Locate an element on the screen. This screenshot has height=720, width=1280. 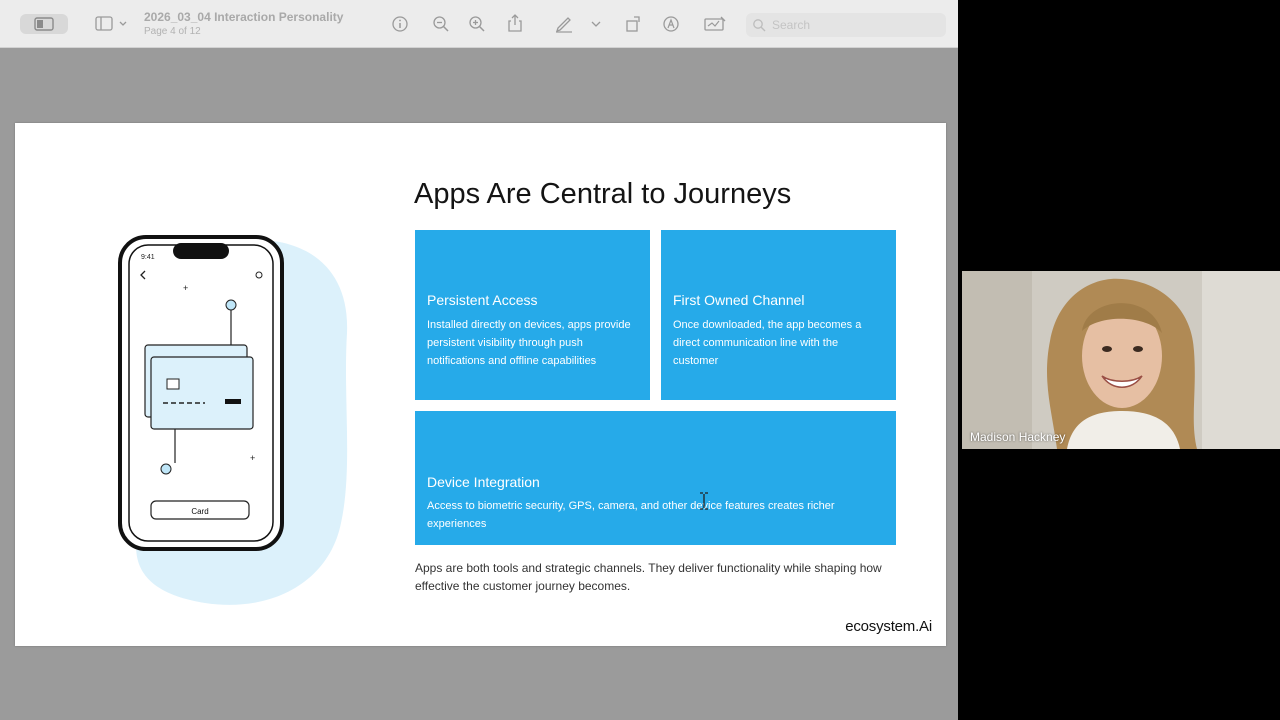
zoom-out-button is located at coordinates (441, 24).